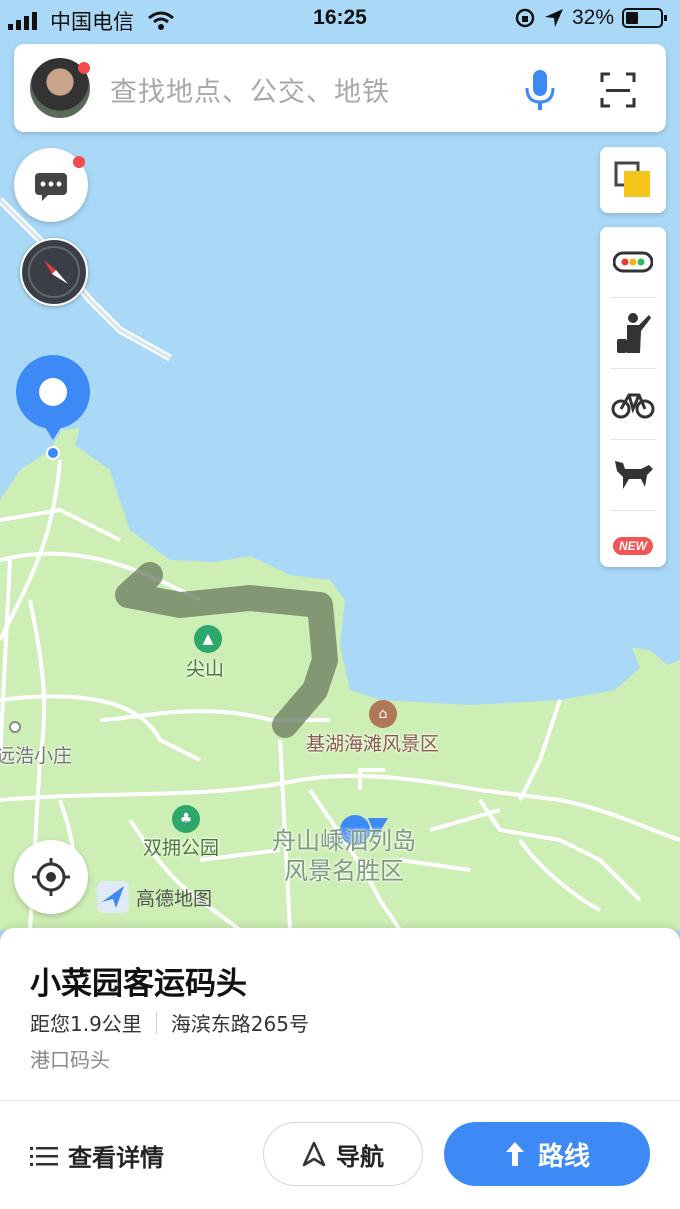 The width and height of the screenshot is (680, 1209). What do you see at coordinates (44, 1156) in the screenshot?
I see `list-icon` at bounding box center [44, 1156].